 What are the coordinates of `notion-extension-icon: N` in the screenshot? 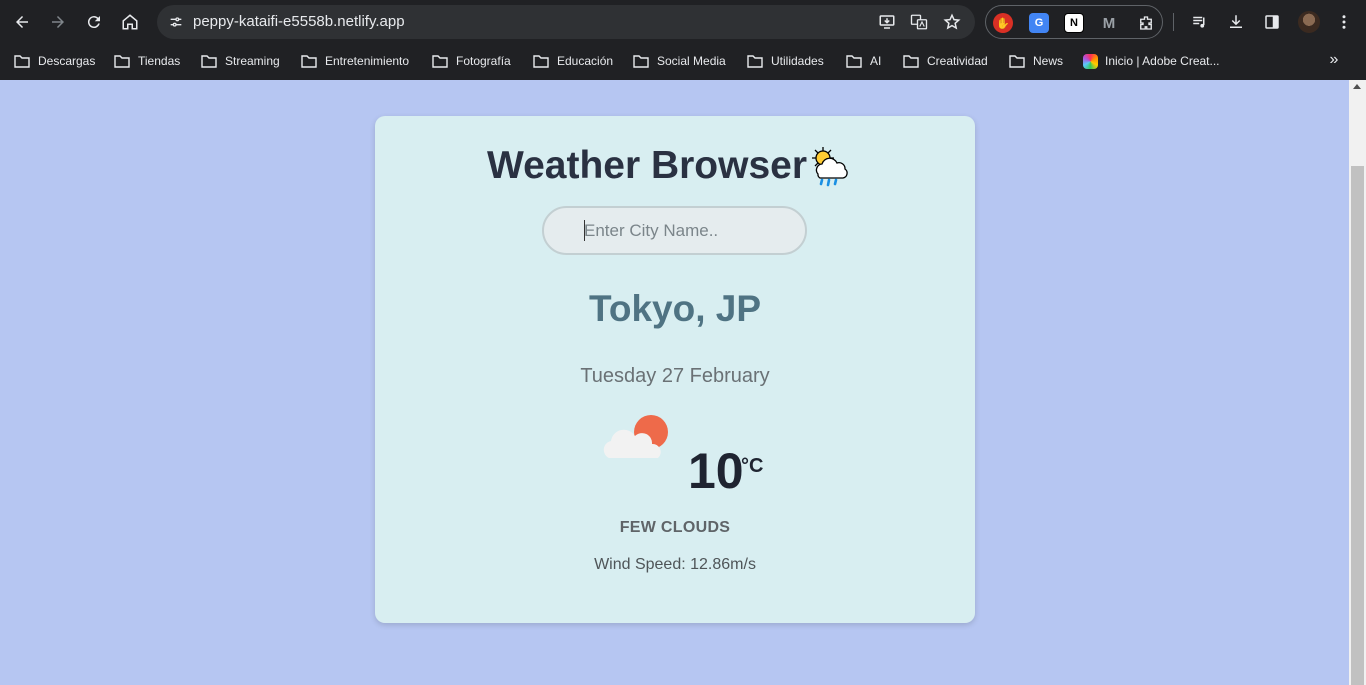 It's located at (1074, 23).